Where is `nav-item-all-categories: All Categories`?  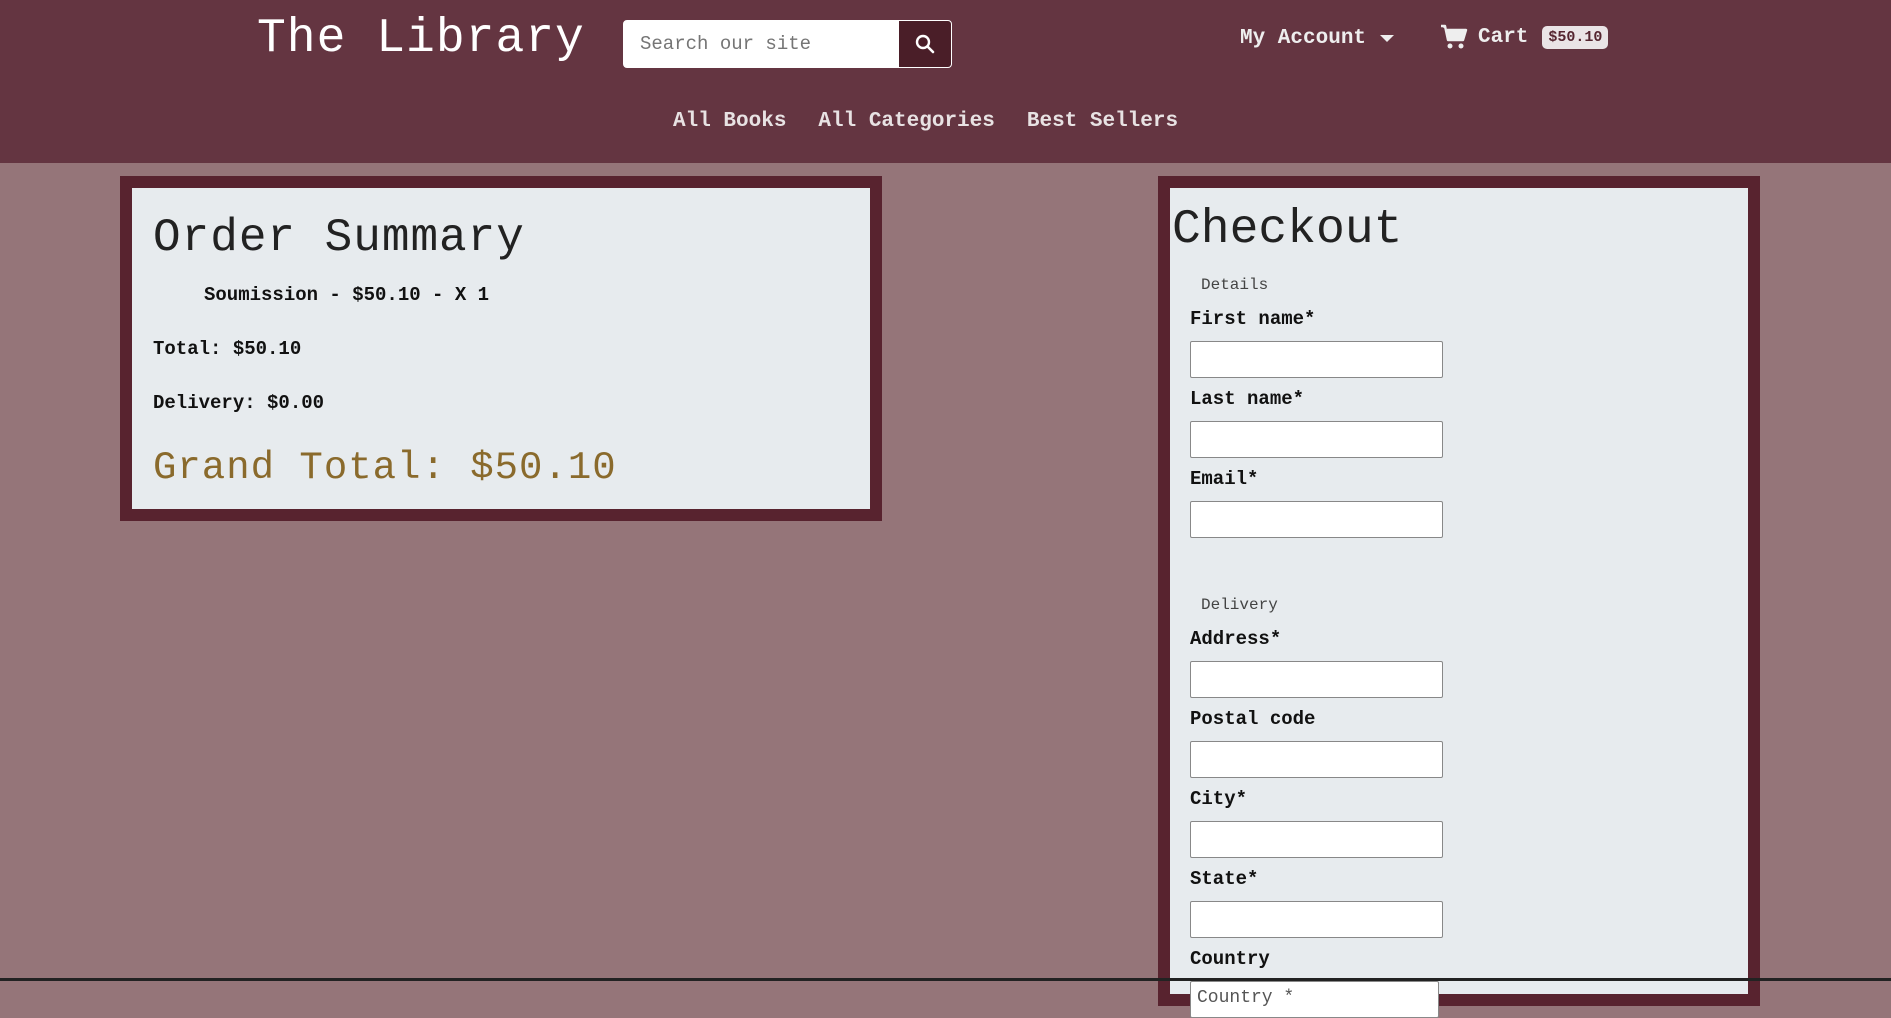
nav-item-all-categories: All Categories is located at coordinates (906, 121).